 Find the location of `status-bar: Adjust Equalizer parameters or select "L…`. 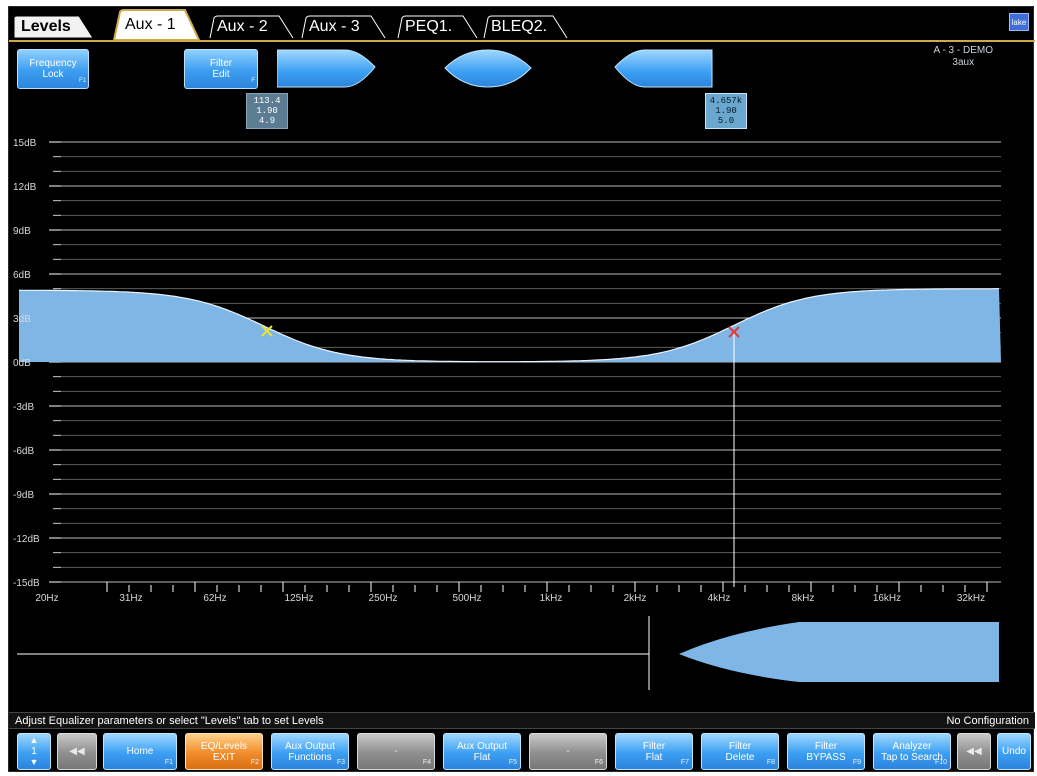

status-bar: Adjust Equalizer parameters or select "L… is located at coordinates (522, 720).